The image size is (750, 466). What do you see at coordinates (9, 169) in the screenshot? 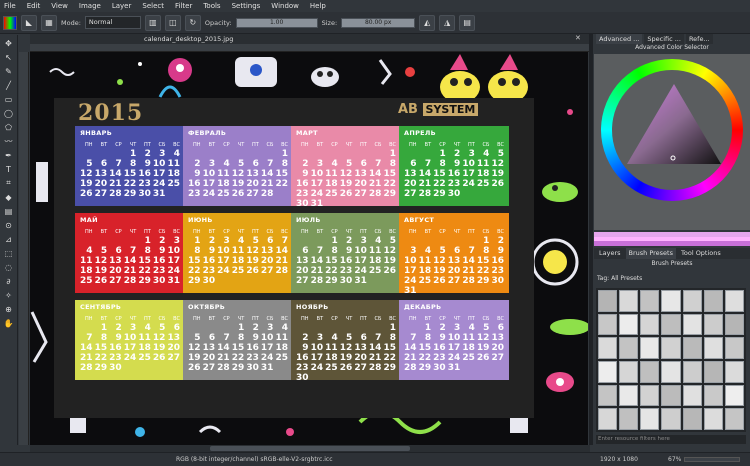
I see `text-icon: T` at bounding box center [9, 169].